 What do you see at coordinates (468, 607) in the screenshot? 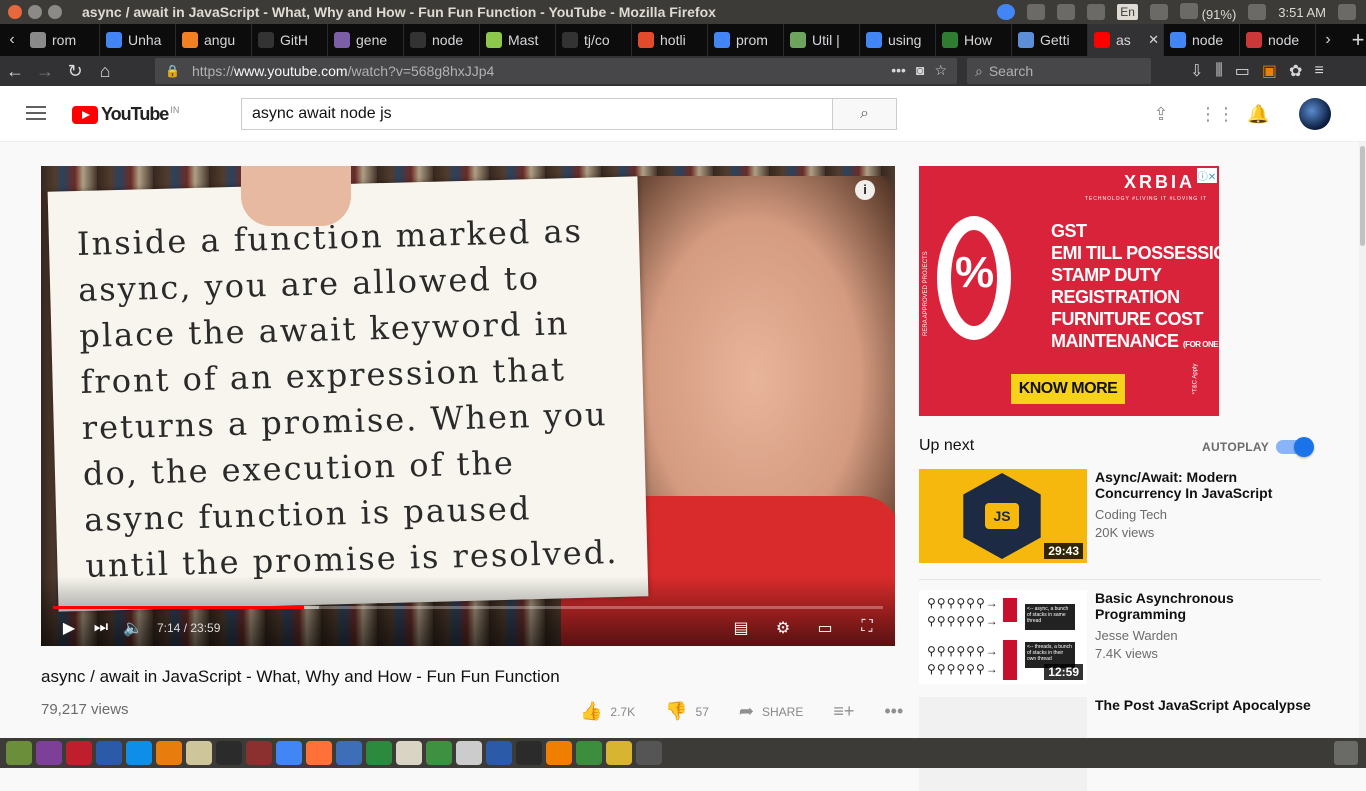
I see `video-progress-bar` at bounding box center [468, 607].